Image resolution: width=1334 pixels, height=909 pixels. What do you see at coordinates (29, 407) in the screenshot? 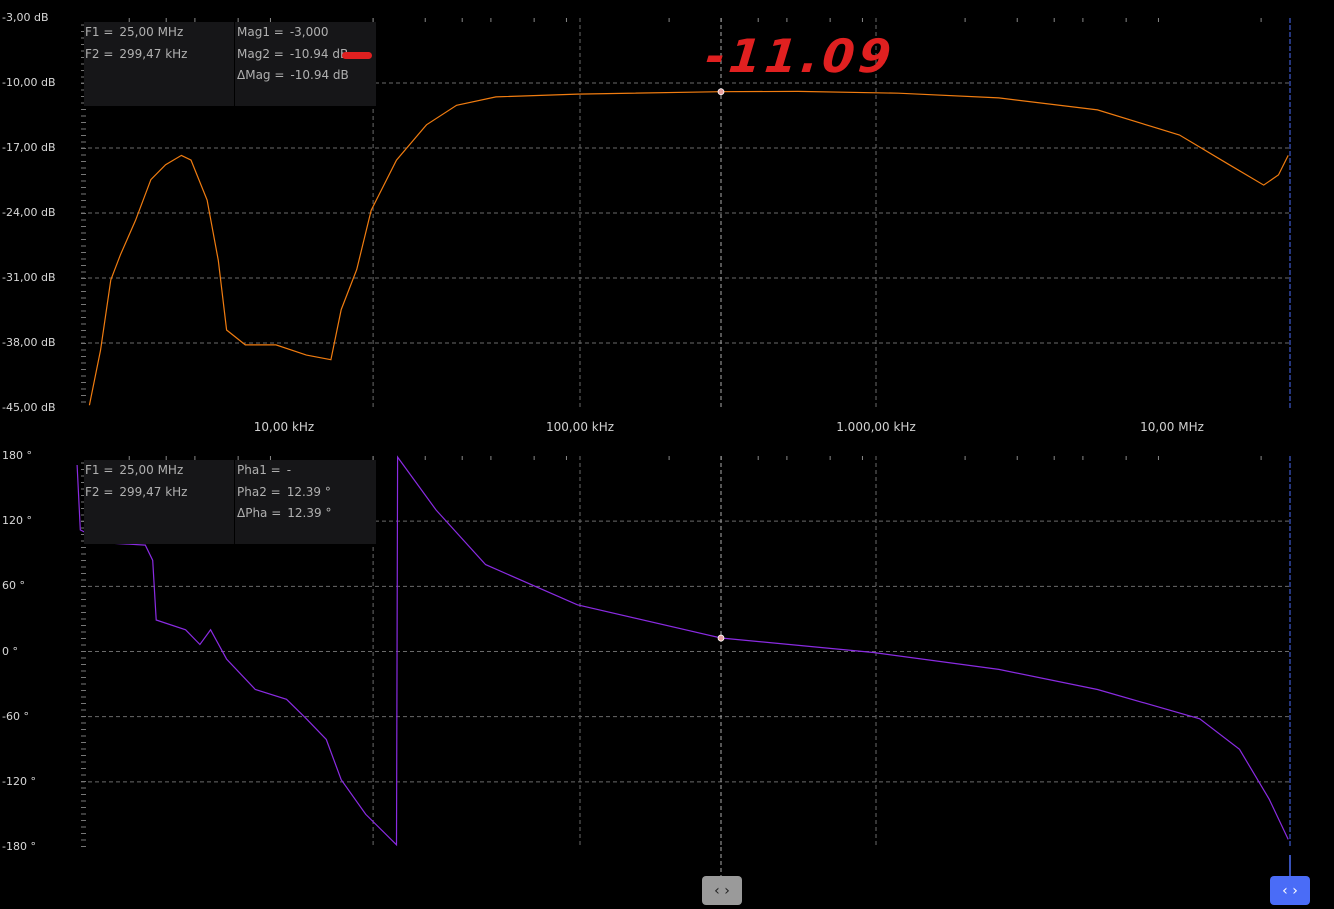
I see `y-tick-label: -45,00 dB` at bounding box center [29, 407].